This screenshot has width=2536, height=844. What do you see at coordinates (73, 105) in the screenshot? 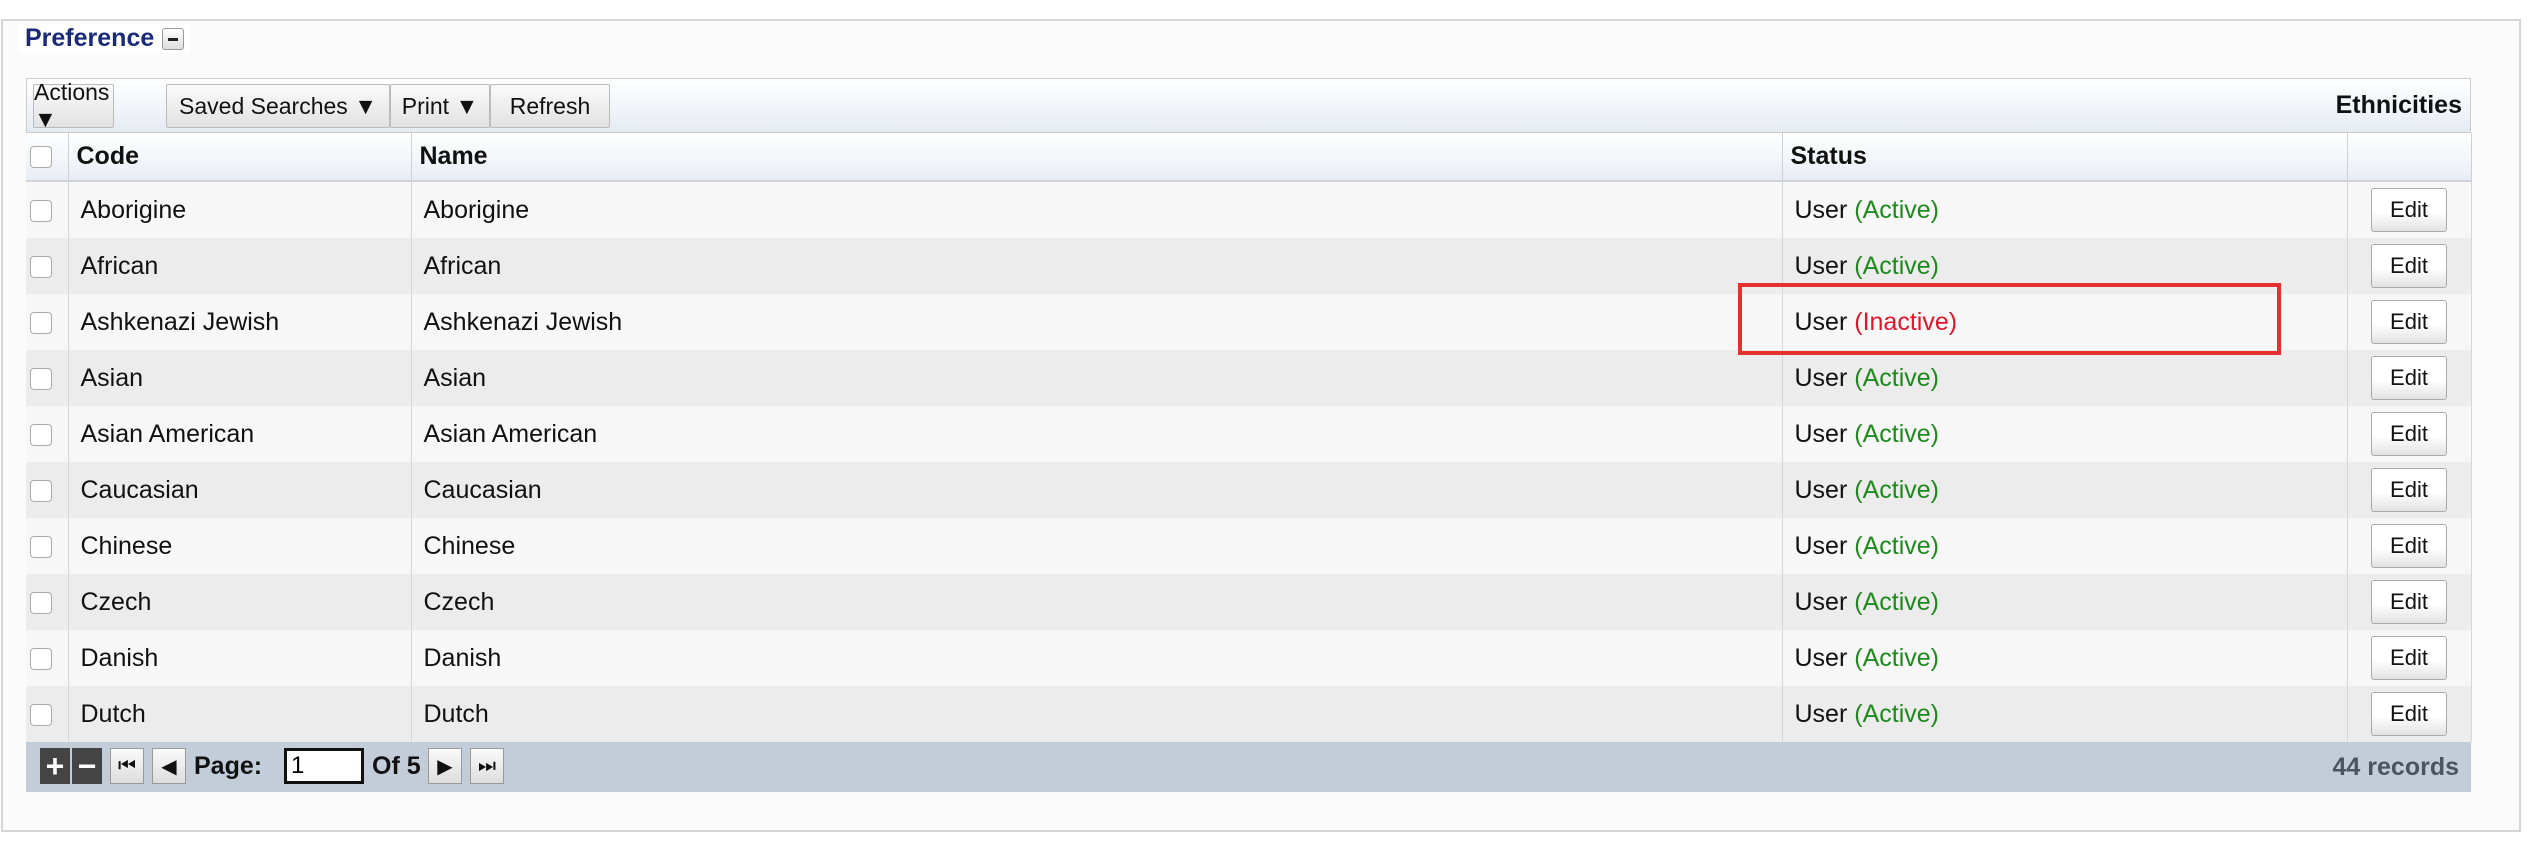
I see `actions-button: Actions ▼` at bounding box center [73, 105].